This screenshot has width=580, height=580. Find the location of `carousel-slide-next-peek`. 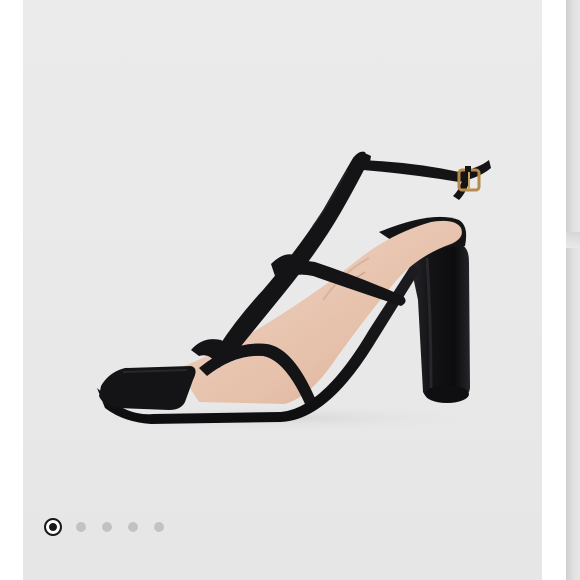

carousel-slide-next-peek is located at coordinates (573, 290).